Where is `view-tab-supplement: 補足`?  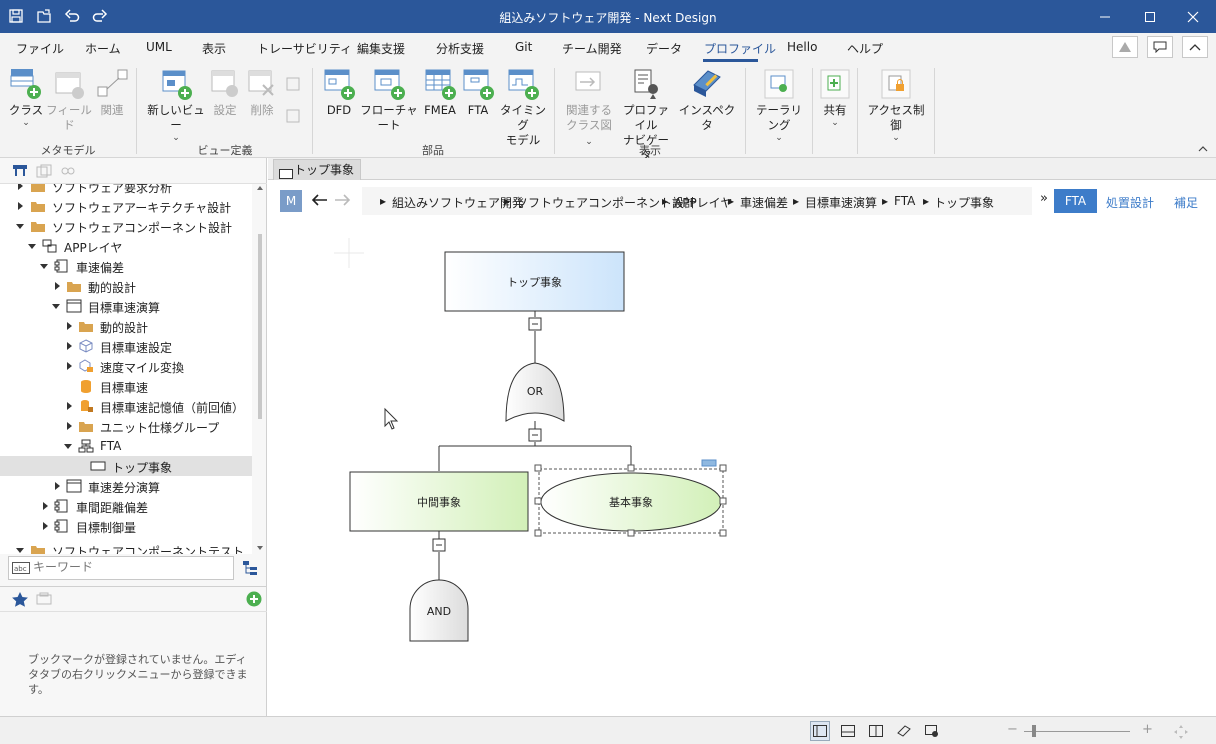
view-tab-supplement: 補足 is located at coordinates (1186, 202).